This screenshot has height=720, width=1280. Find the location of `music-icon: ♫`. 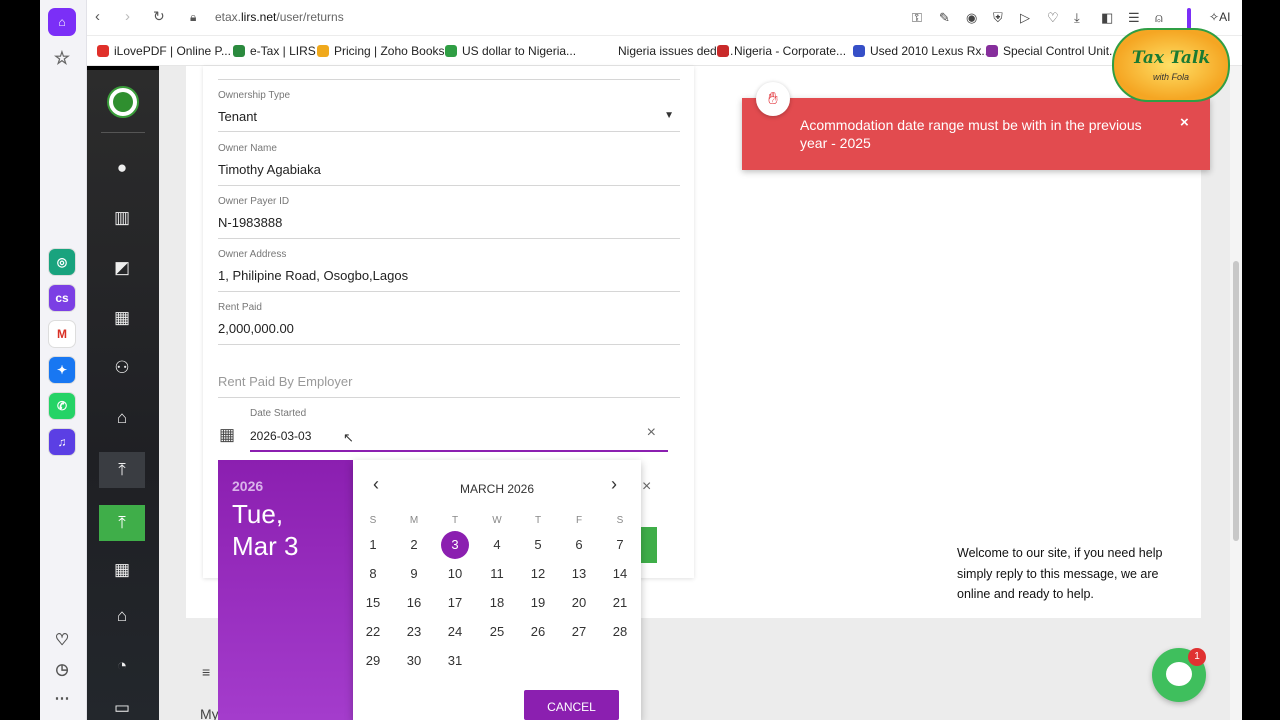

music-icon: ♫ is located at coordinates (62, 442).